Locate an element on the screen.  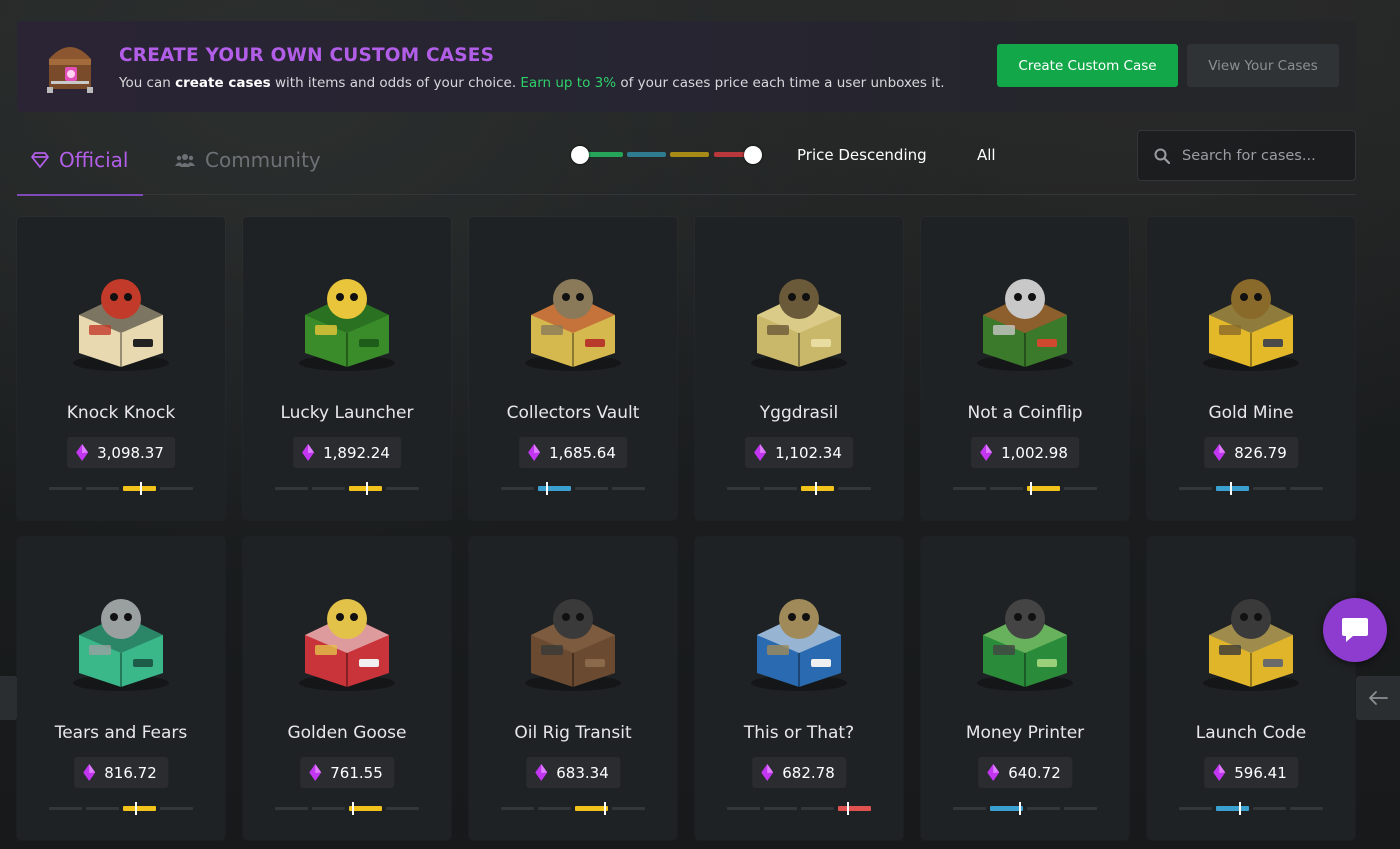
case-card: Knock Knock 3,098.37 is located at coordinates (121, 368).